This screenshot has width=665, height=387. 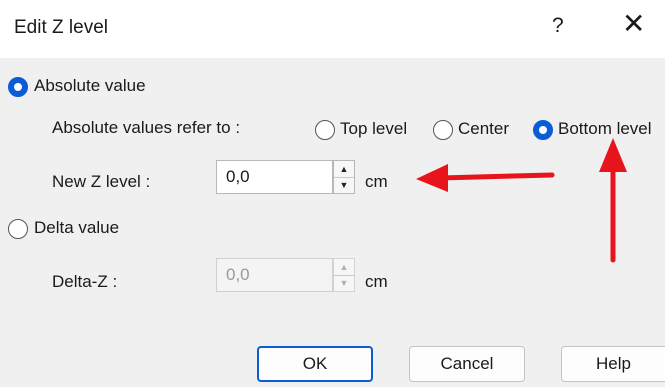 What do you see at coordinates (18, 87) in the screenshot?
I see `absolute-value-radio` at bounding box center [18, 87].